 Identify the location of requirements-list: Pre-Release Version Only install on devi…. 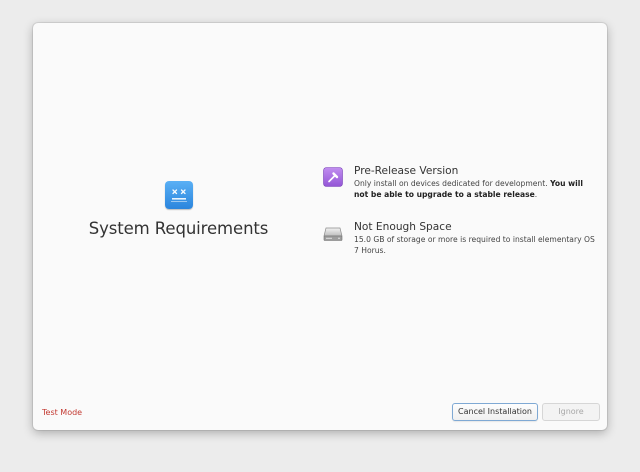
(460, 210).